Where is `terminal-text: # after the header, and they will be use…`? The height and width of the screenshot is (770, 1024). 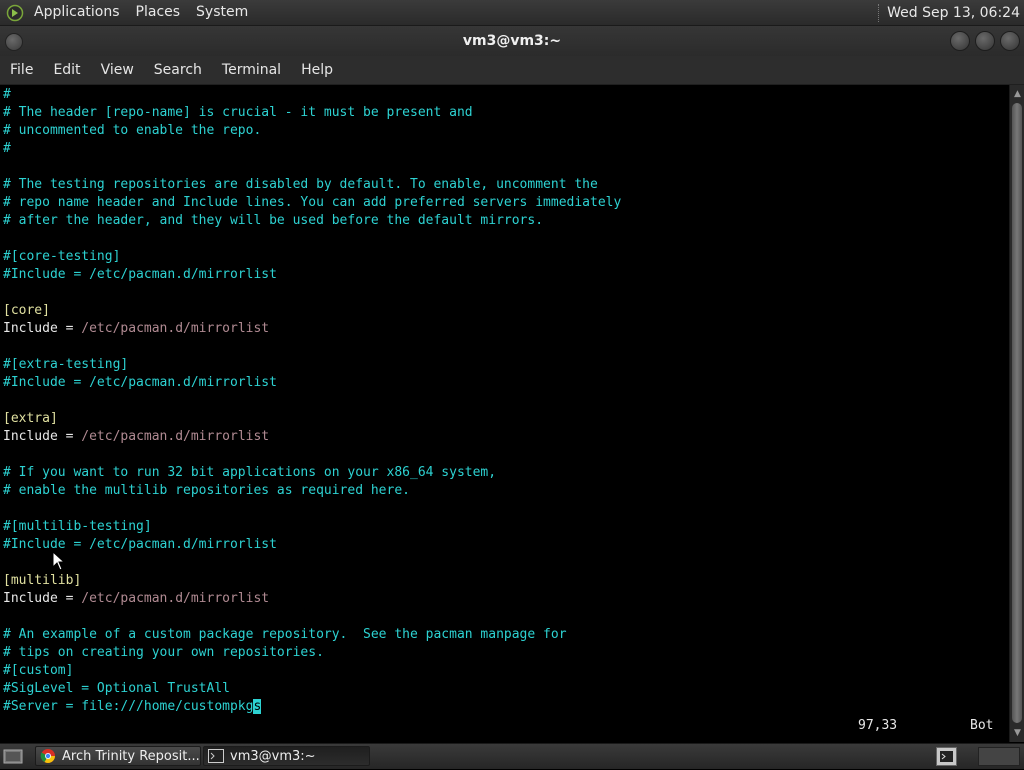 terminal-text: # after the header, and they will be use… is located at coordinates (273, 220).